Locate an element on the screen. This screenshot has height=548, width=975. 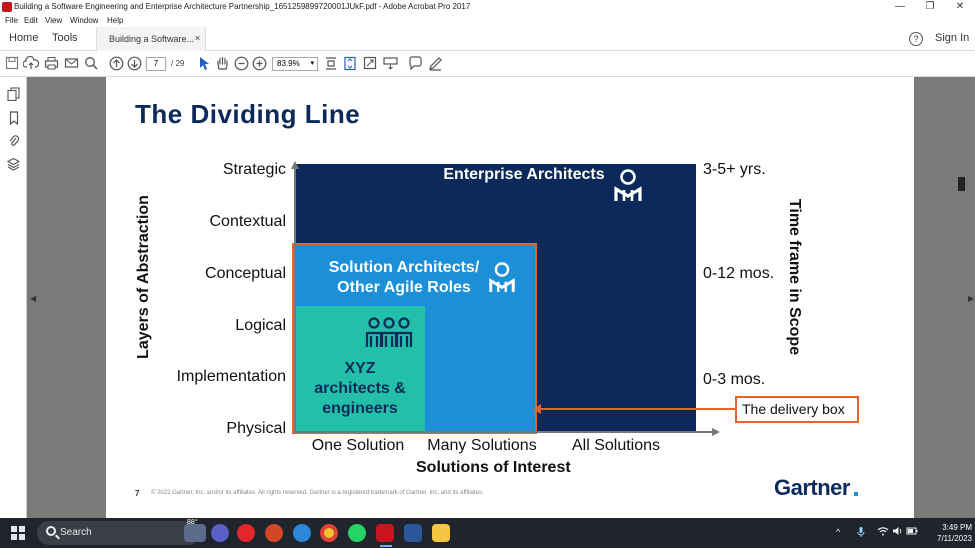
page-thumbnails-icon is located at coordinates (13, 94).